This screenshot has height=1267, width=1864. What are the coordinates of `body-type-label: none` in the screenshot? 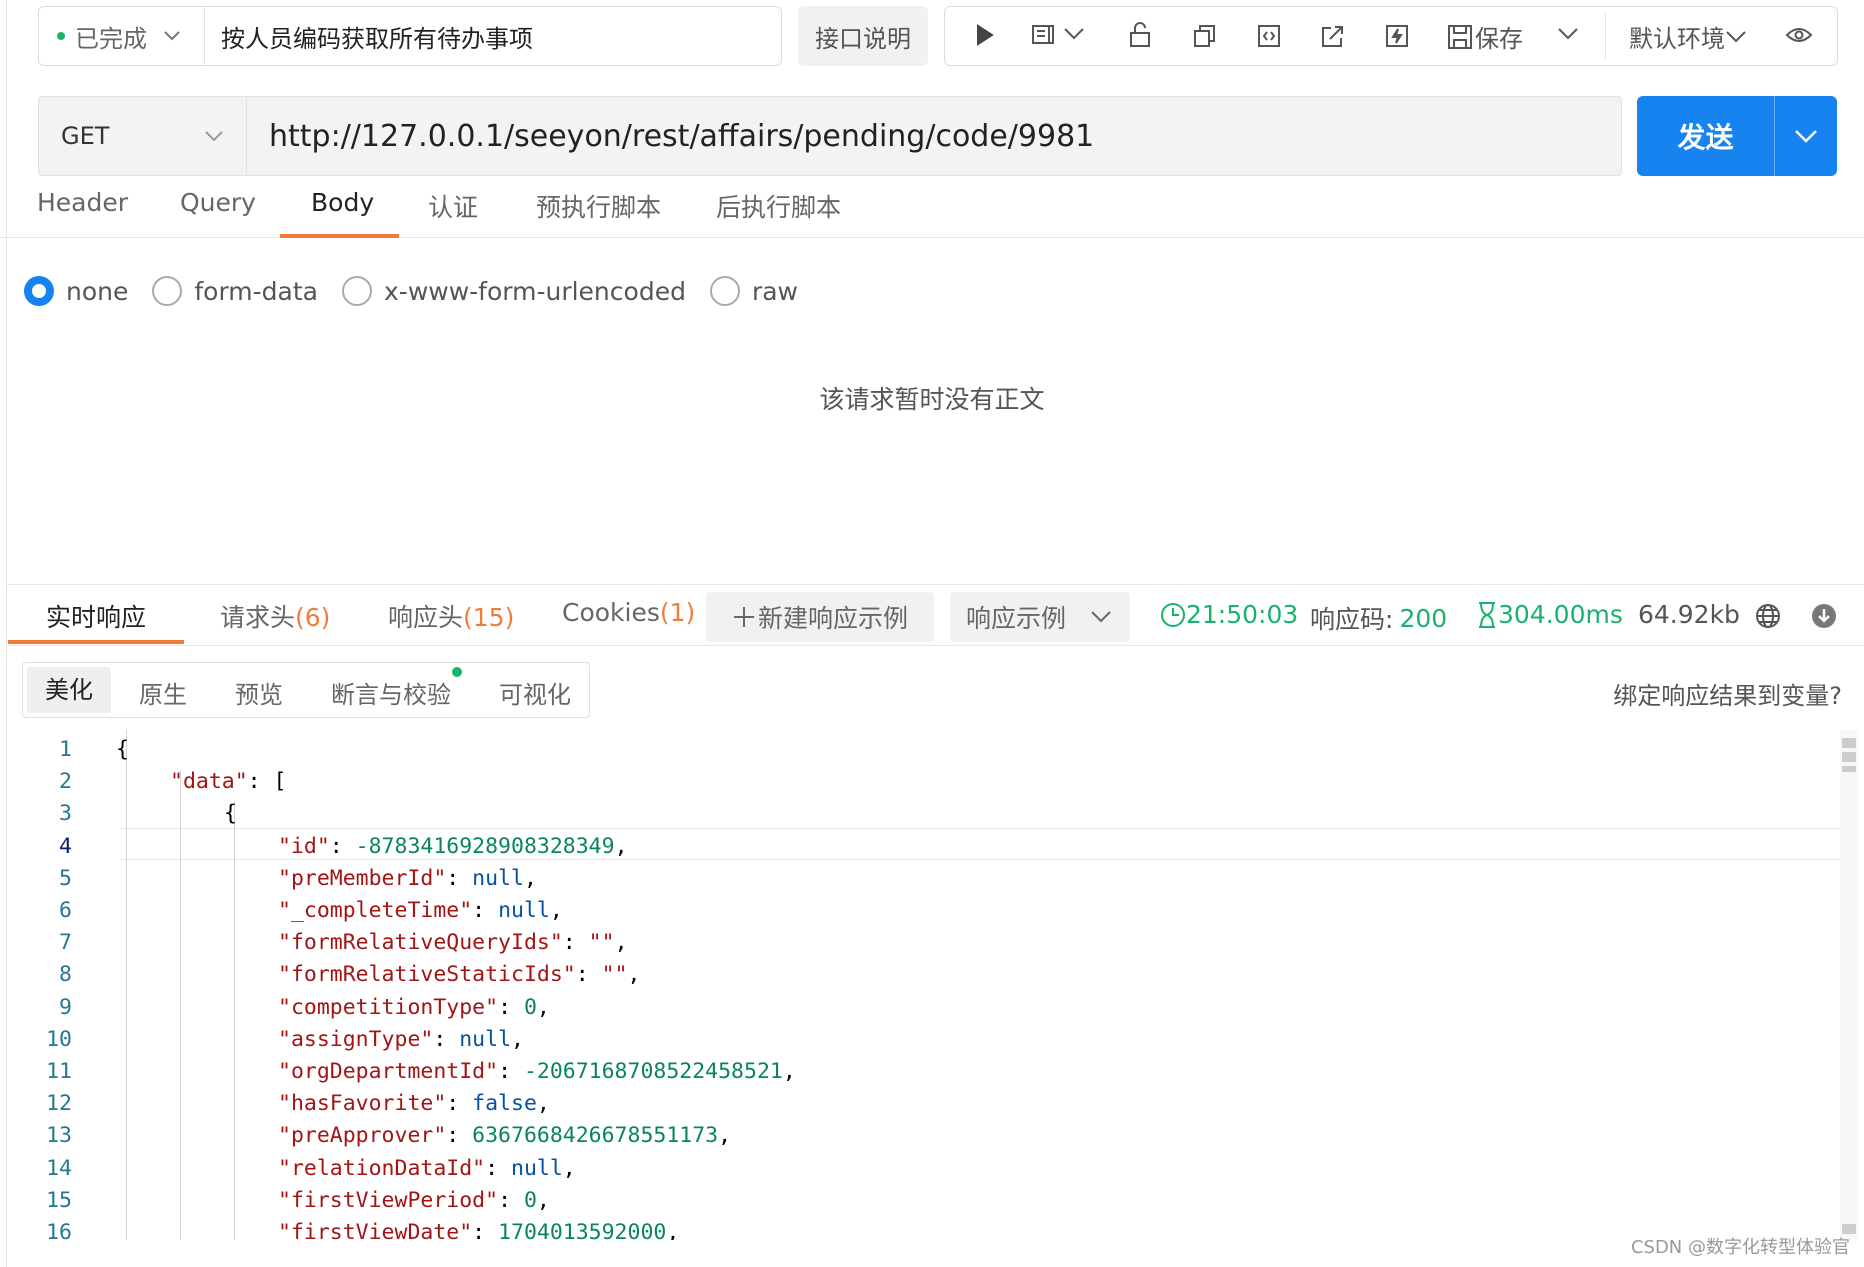 It's located at (97, 291).